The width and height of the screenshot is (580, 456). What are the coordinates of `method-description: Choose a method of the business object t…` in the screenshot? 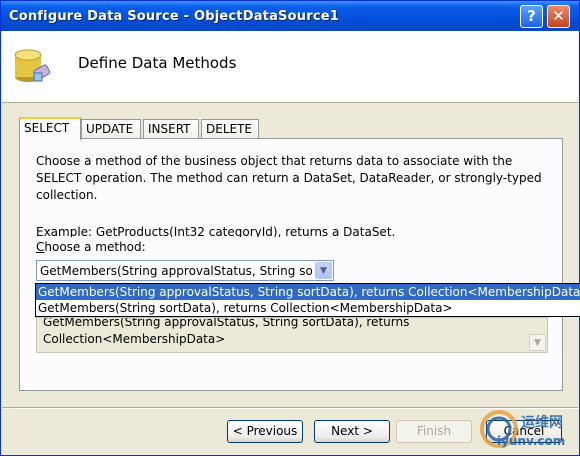 It's located at (289, 178).